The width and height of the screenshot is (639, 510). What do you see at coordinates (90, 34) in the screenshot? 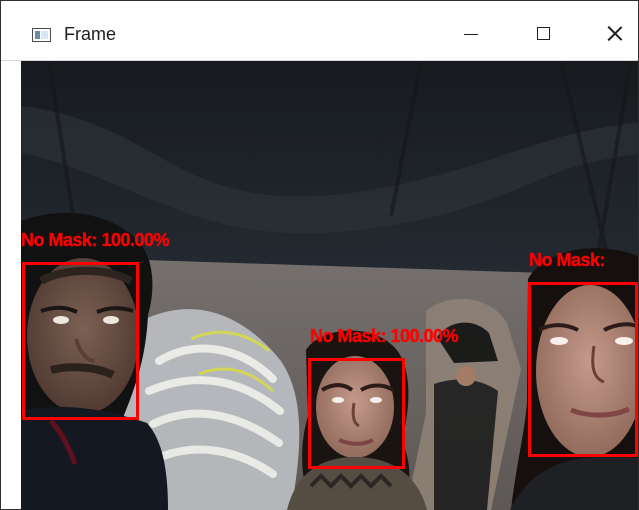
I see `window-title: Frame` at bounding box center [90, 34].